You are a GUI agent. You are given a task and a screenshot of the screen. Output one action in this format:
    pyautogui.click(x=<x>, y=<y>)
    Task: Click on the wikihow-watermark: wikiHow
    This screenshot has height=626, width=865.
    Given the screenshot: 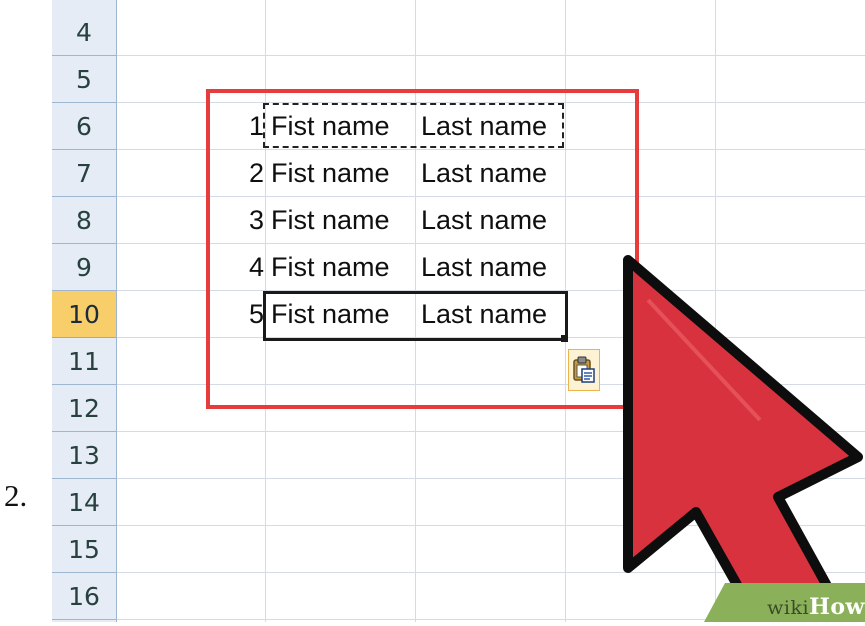 What is the action you would take?
    pyautogui.click(x=777, y=602)
    